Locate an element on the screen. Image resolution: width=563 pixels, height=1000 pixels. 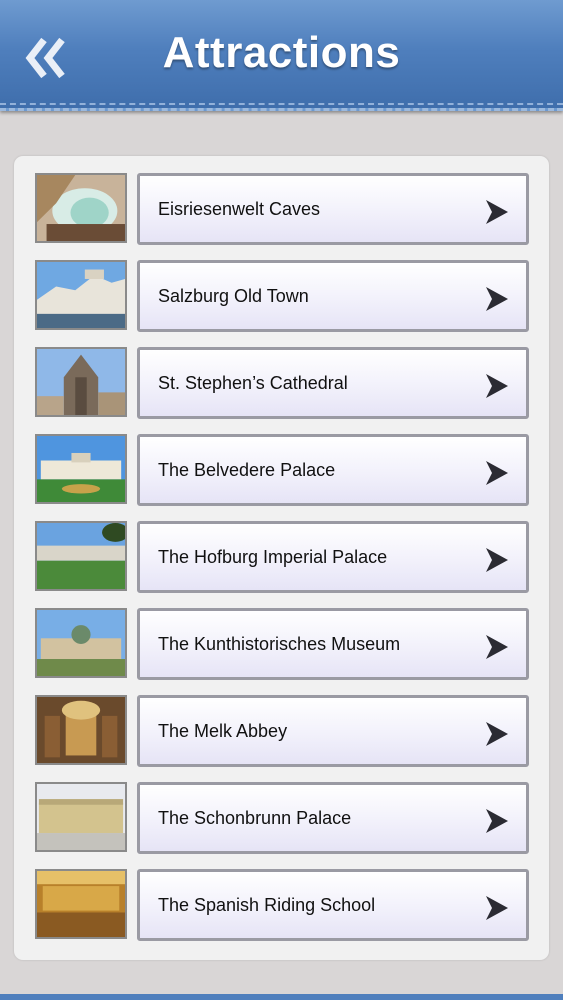
top-bar: Attractions is located at coordinates (281, 55).